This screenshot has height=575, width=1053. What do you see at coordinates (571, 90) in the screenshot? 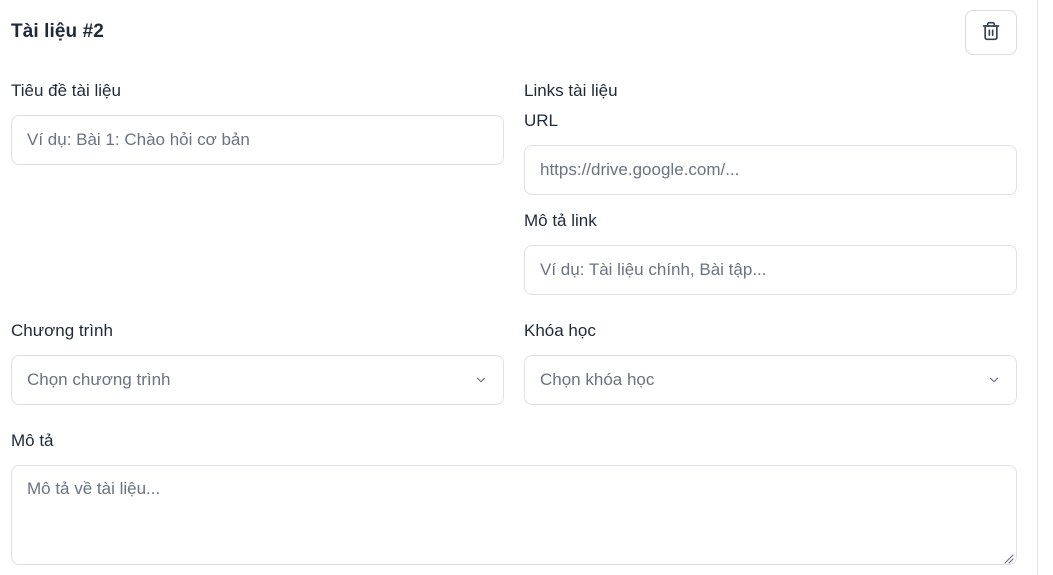
I see `links-section-label: Links tài liệu` at bounding box center [571, 90].